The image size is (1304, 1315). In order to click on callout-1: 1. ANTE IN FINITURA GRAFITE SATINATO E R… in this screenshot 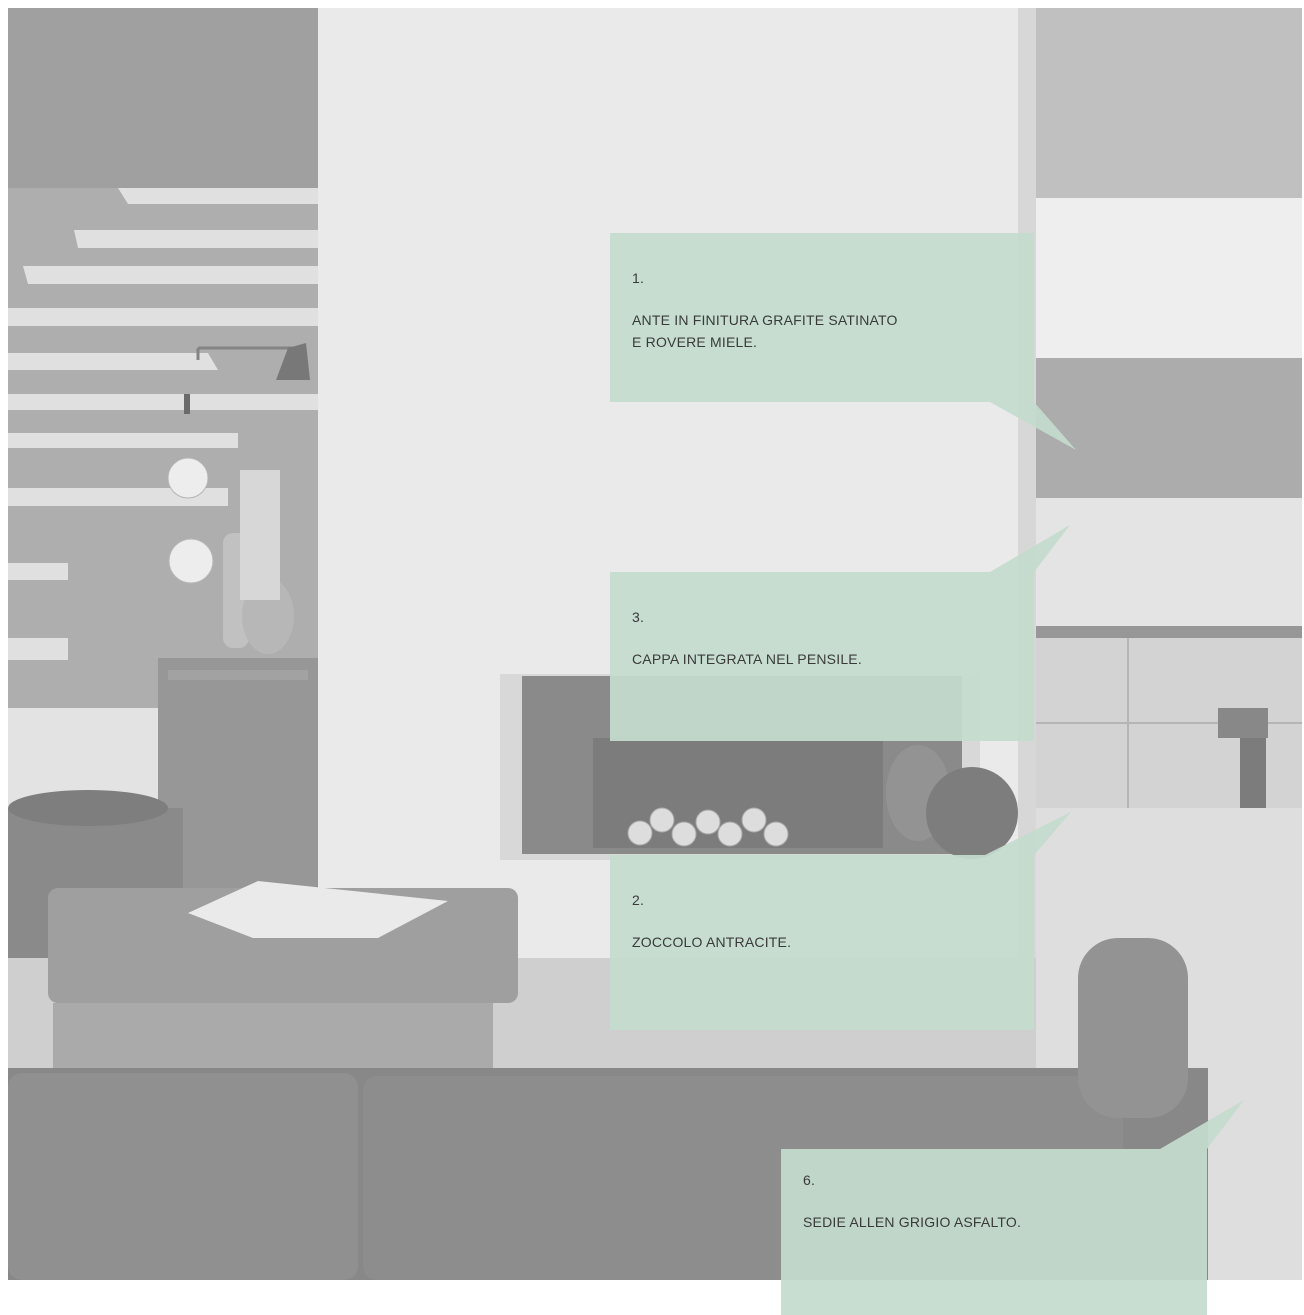, I will do `click(822, 317)`.